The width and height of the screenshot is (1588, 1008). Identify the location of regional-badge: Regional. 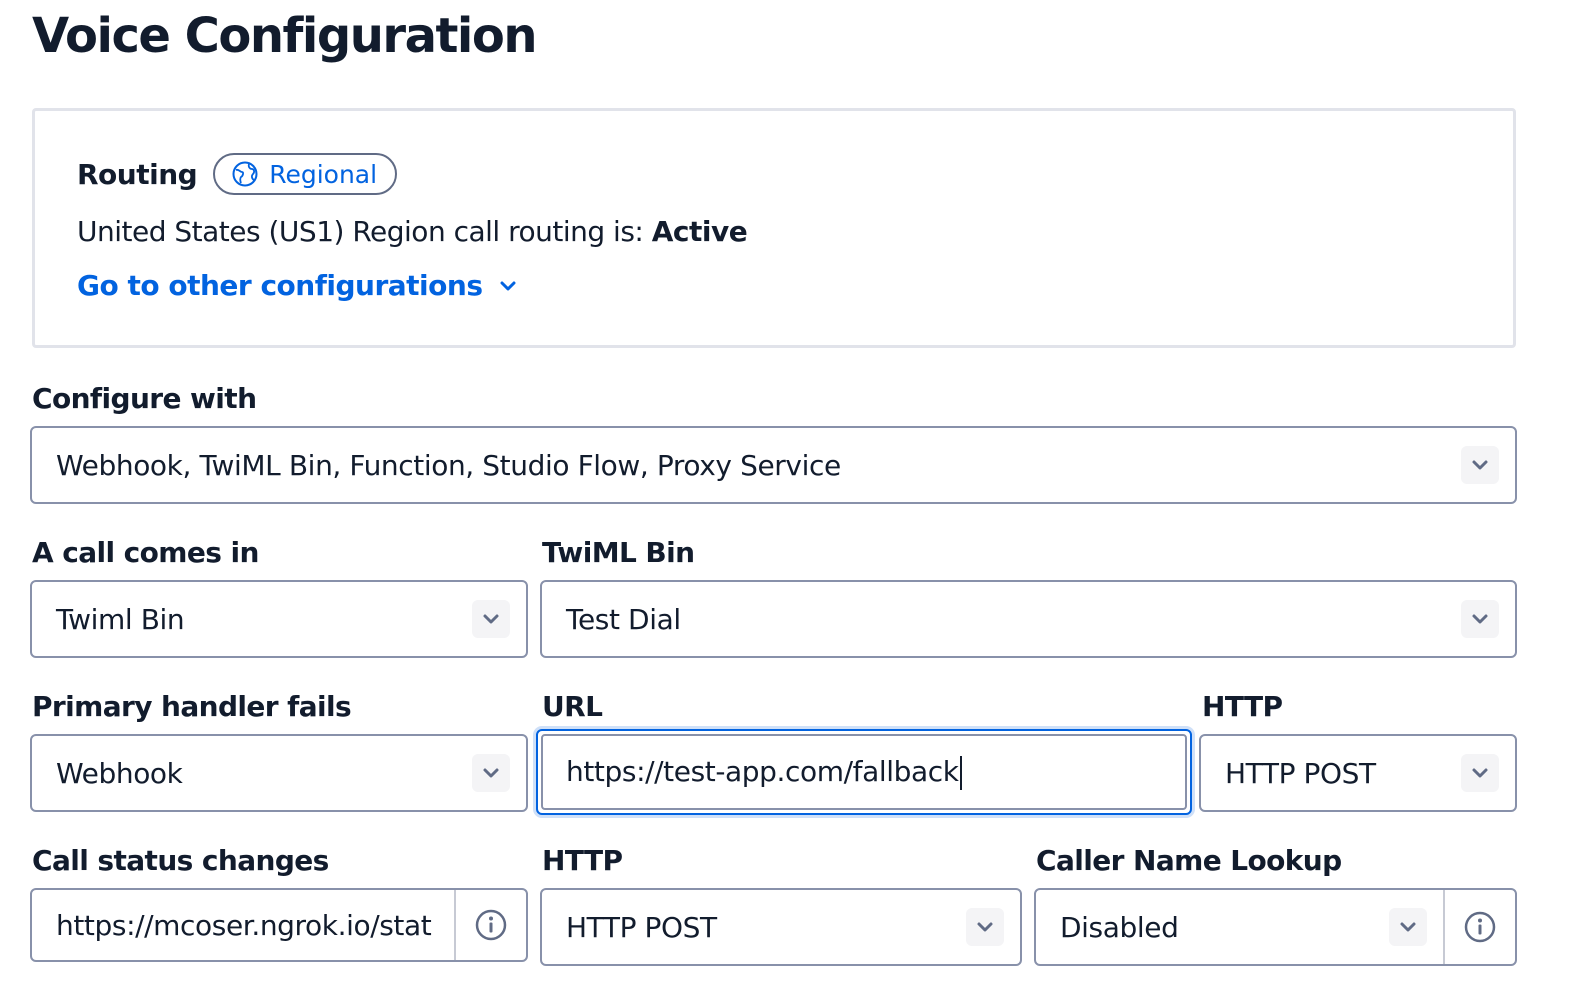
(305, 174).